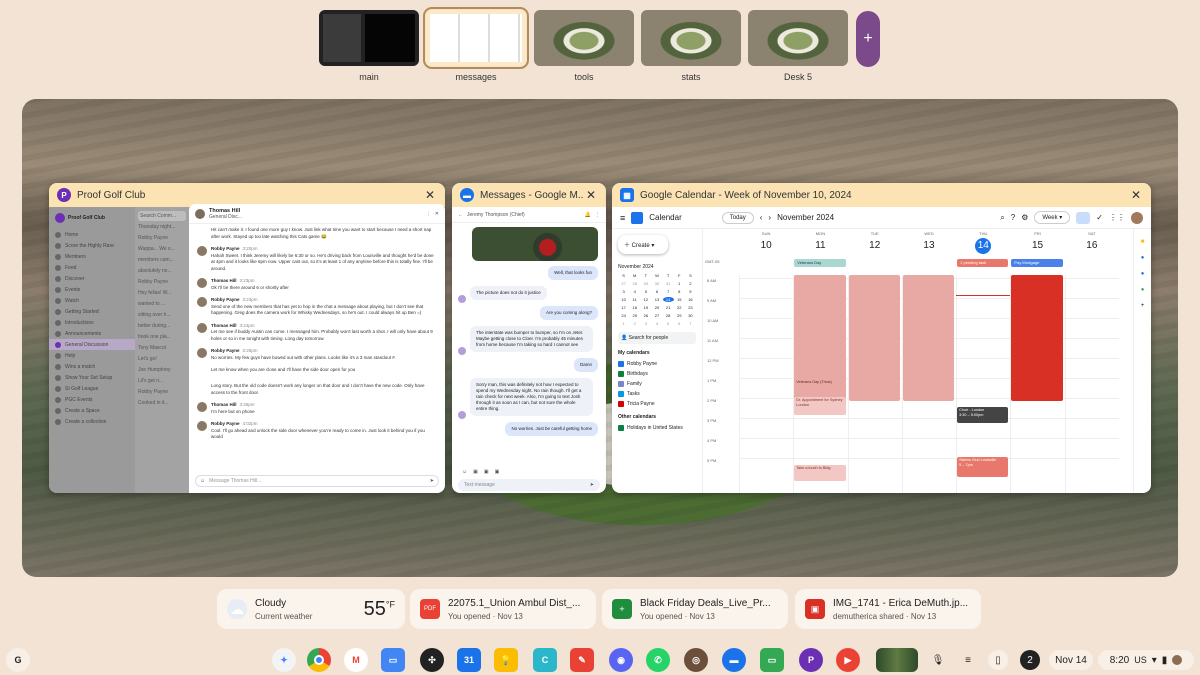 The width and height of the screenshot is (1200, 675). What do you see at coordinates (1030, 660) in the screenshot?
I see `notification-badge: 2` at bounding box center [1030, 660].